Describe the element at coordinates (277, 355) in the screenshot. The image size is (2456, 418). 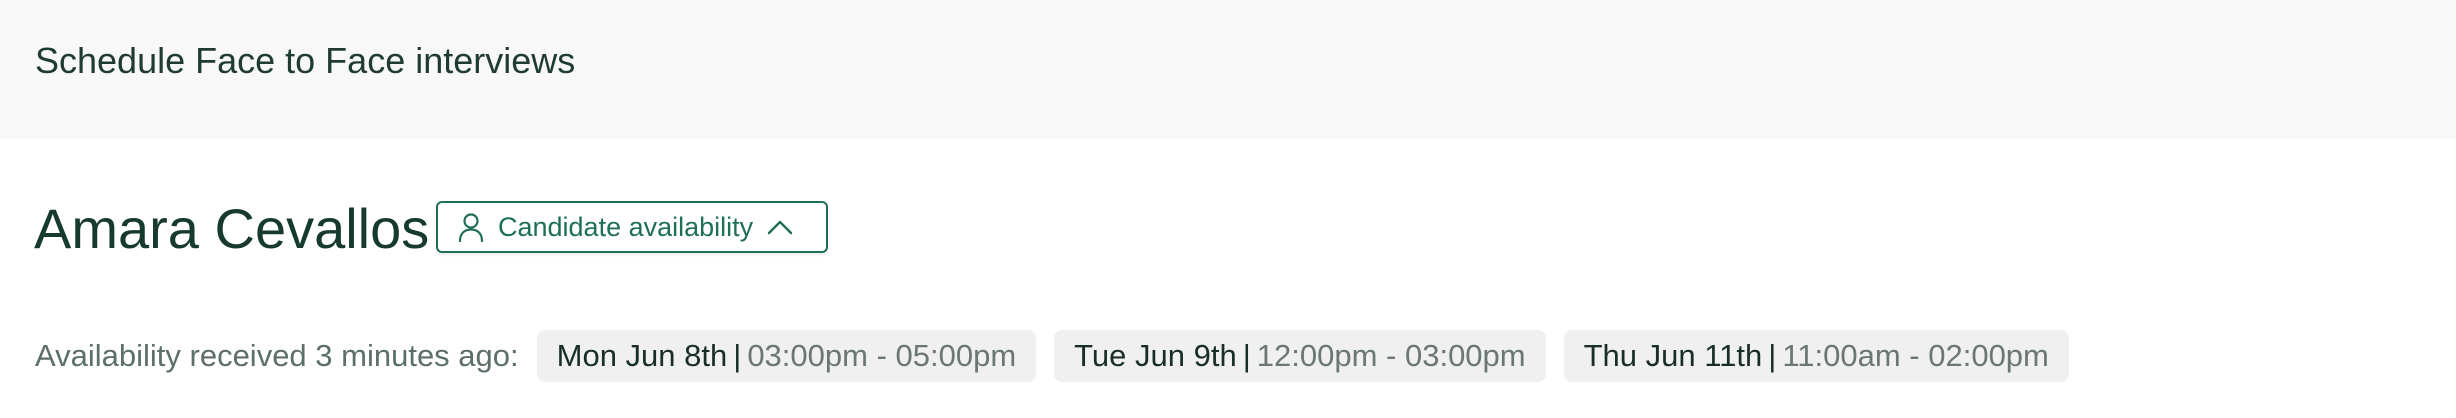
I see `availability-received-label: Availability received 3 minutes ago:` at that location.